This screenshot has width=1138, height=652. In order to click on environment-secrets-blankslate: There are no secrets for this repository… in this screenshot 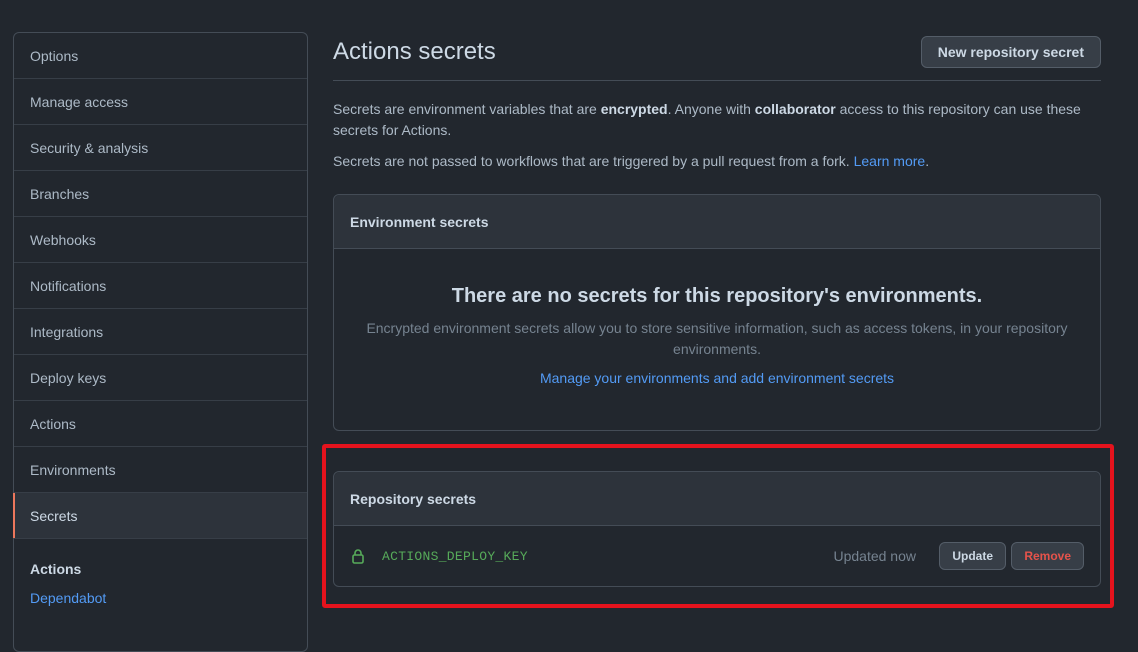, I will do `click(717, 317)`.